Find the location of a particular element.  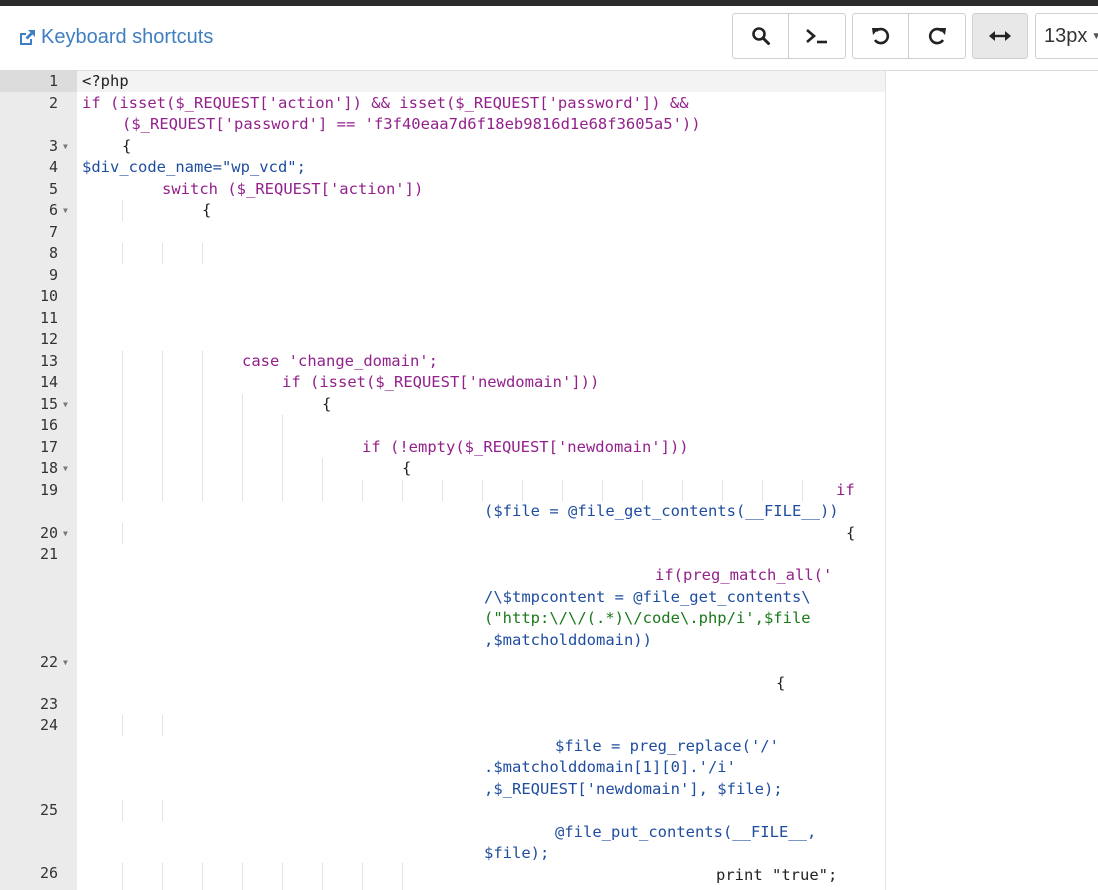

code-line: $file = preg_replace('/' is located at coordinates (667, 746).